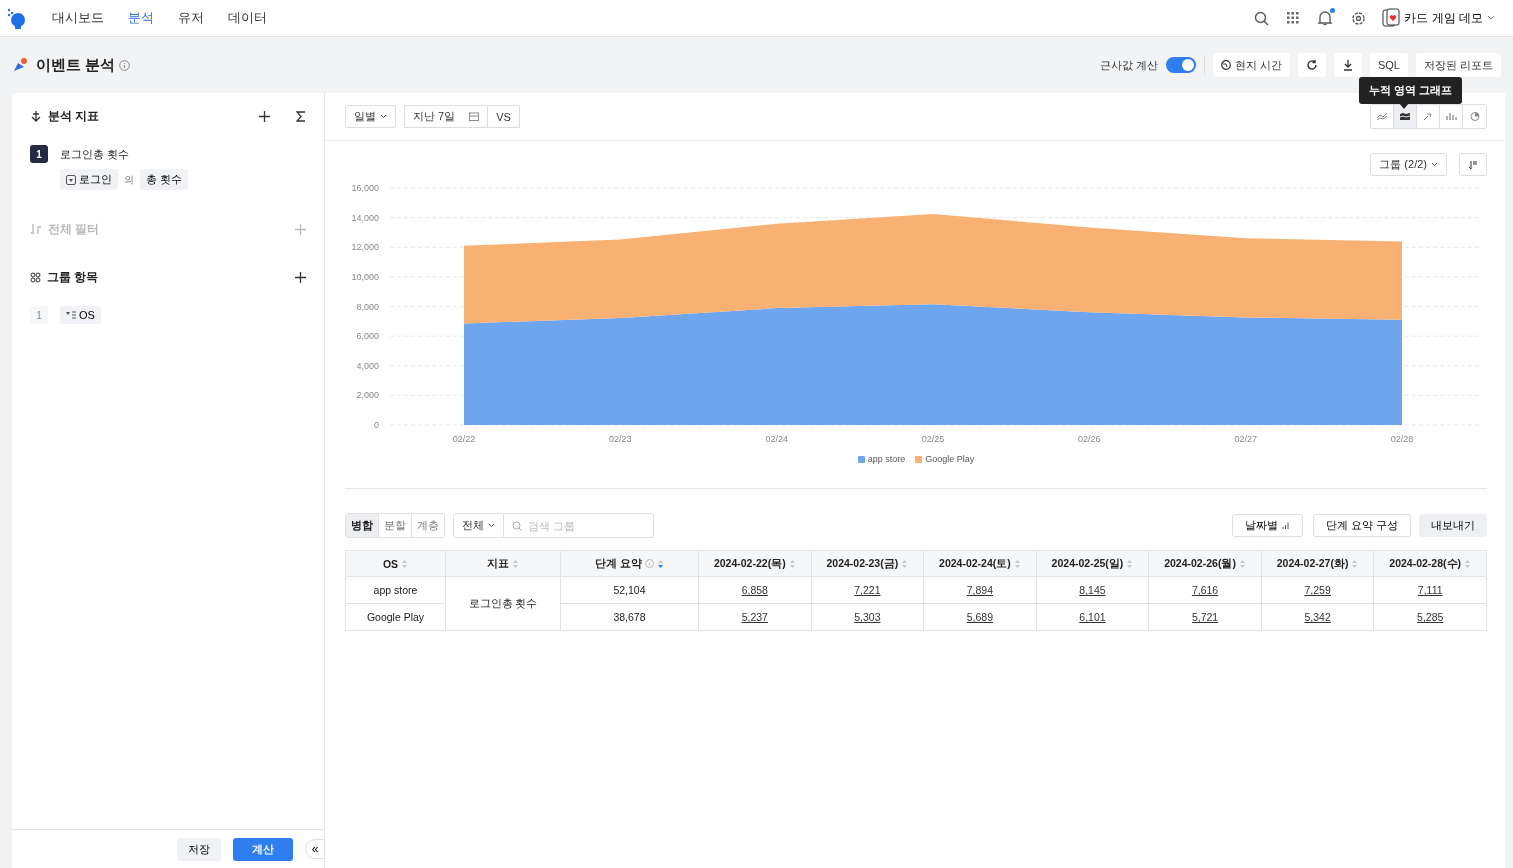  Describe the element at coordinates (1438, 18) in the screenshot. I see `account-menu: 카드 게임 데모` at that location.